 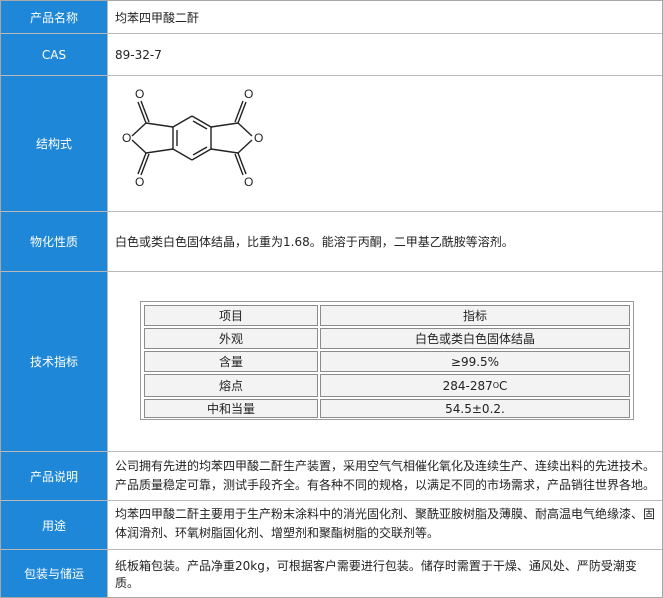 I want to click on label-description: 产品说明, so click(x=54, y=476).